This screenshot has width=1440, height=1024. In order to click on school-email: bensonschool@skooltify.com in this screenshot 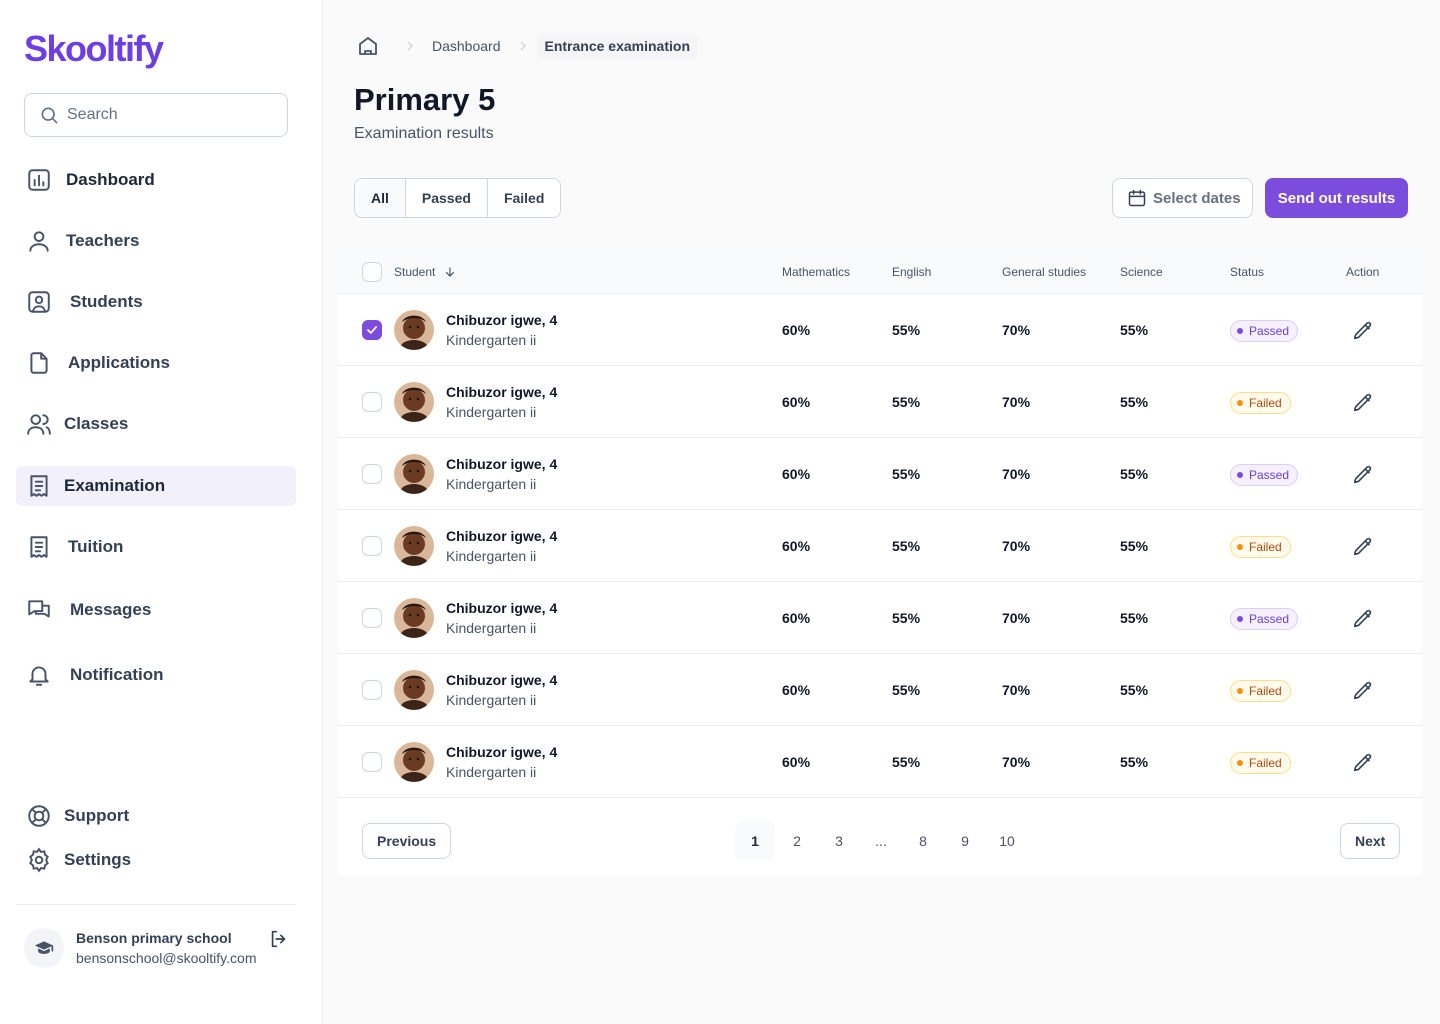, I will do `click(166, 958)`.